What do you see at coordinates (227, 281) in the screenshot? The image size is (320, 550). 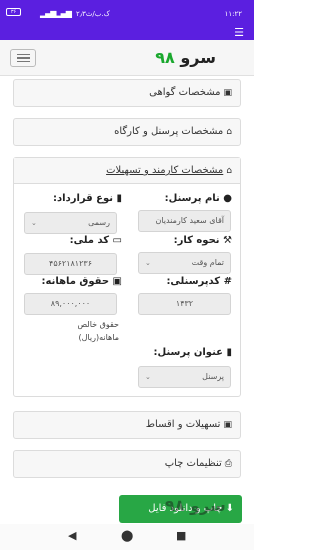 I see `hash-icon: #` at bounding box center [227, 281].